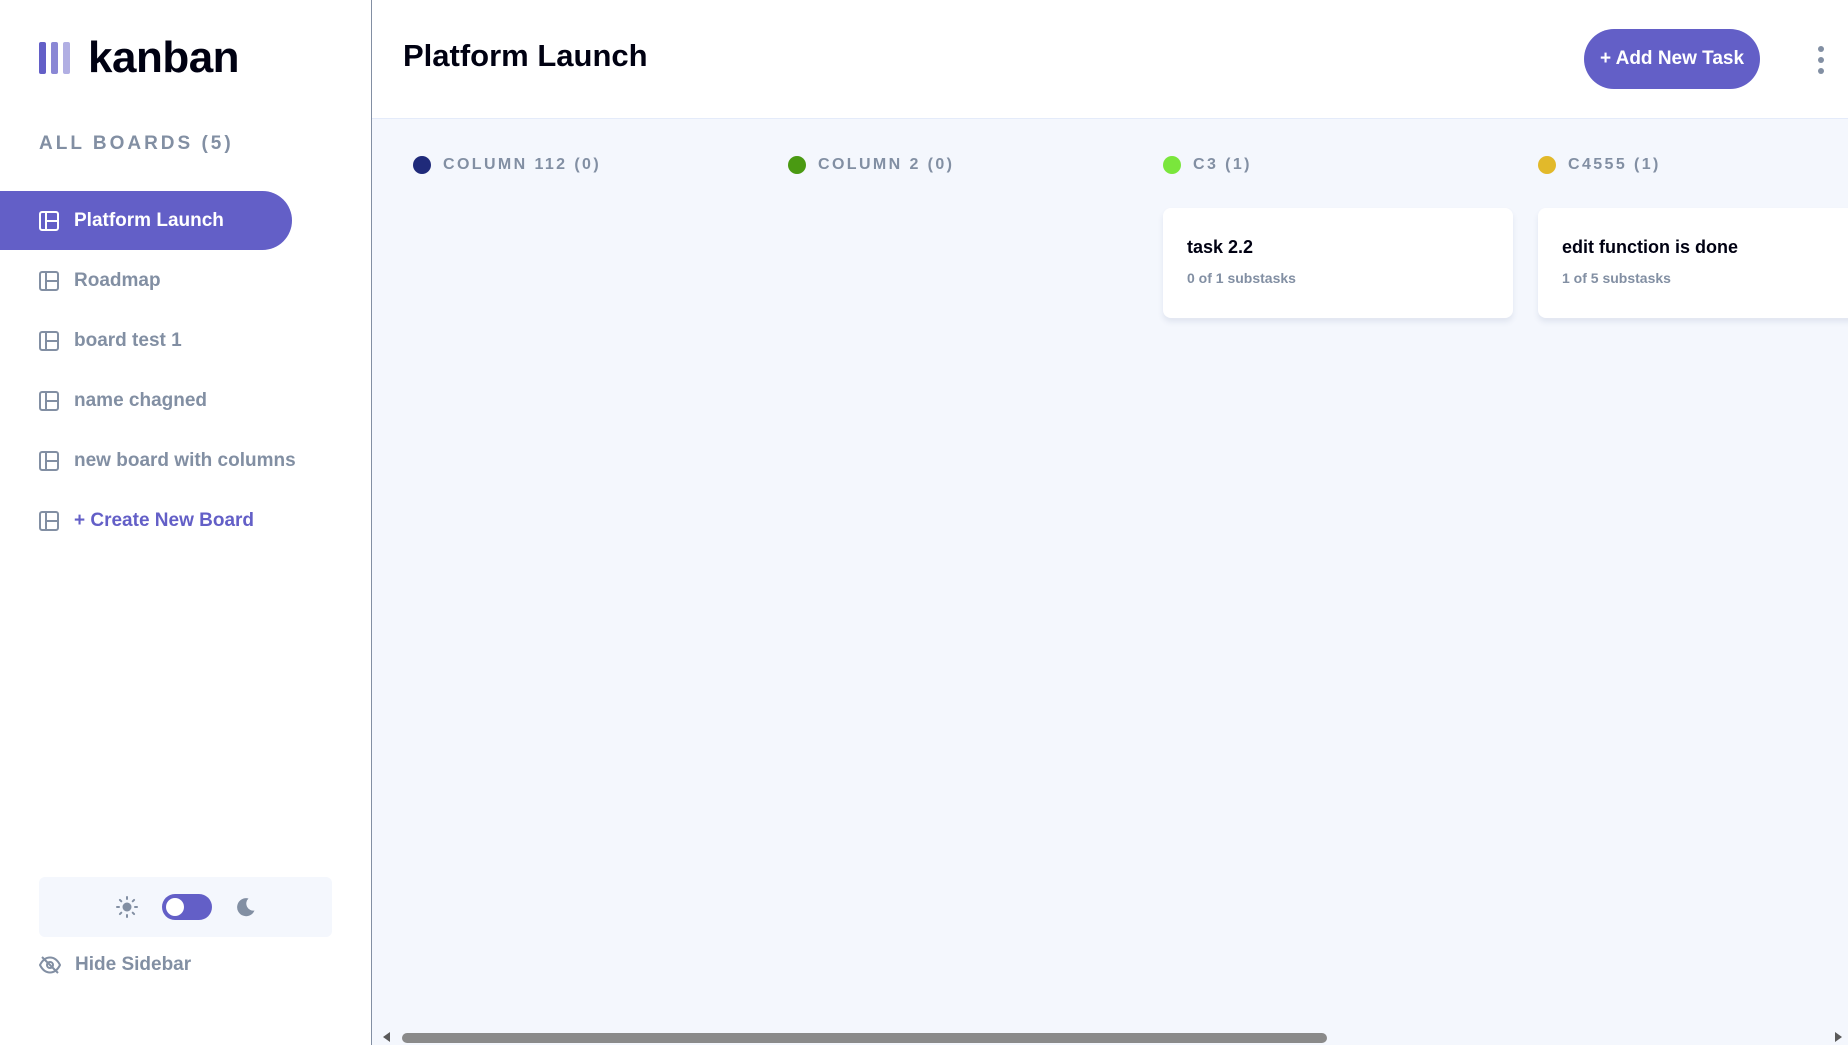  I want to click on theme-switcher, so click(185, 907).